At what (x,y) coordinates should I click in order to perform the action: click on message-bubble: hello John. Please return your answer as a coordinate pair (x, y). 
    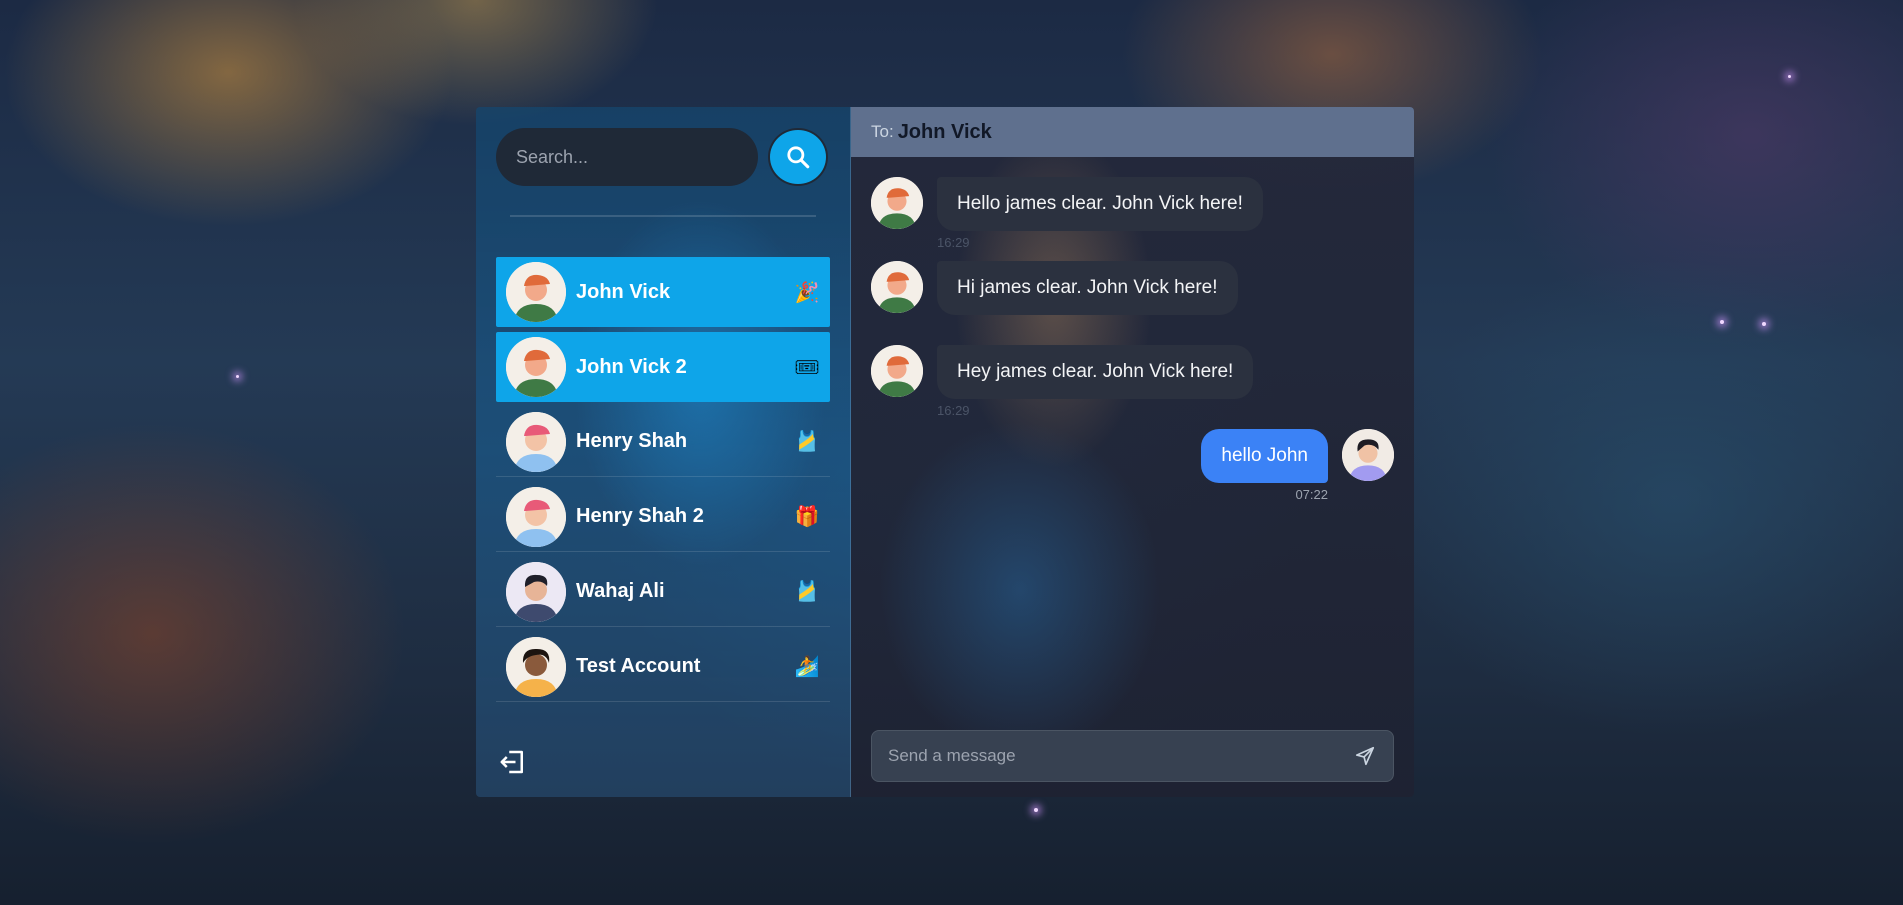
    Looking at the image, I should click on (1264, 456).